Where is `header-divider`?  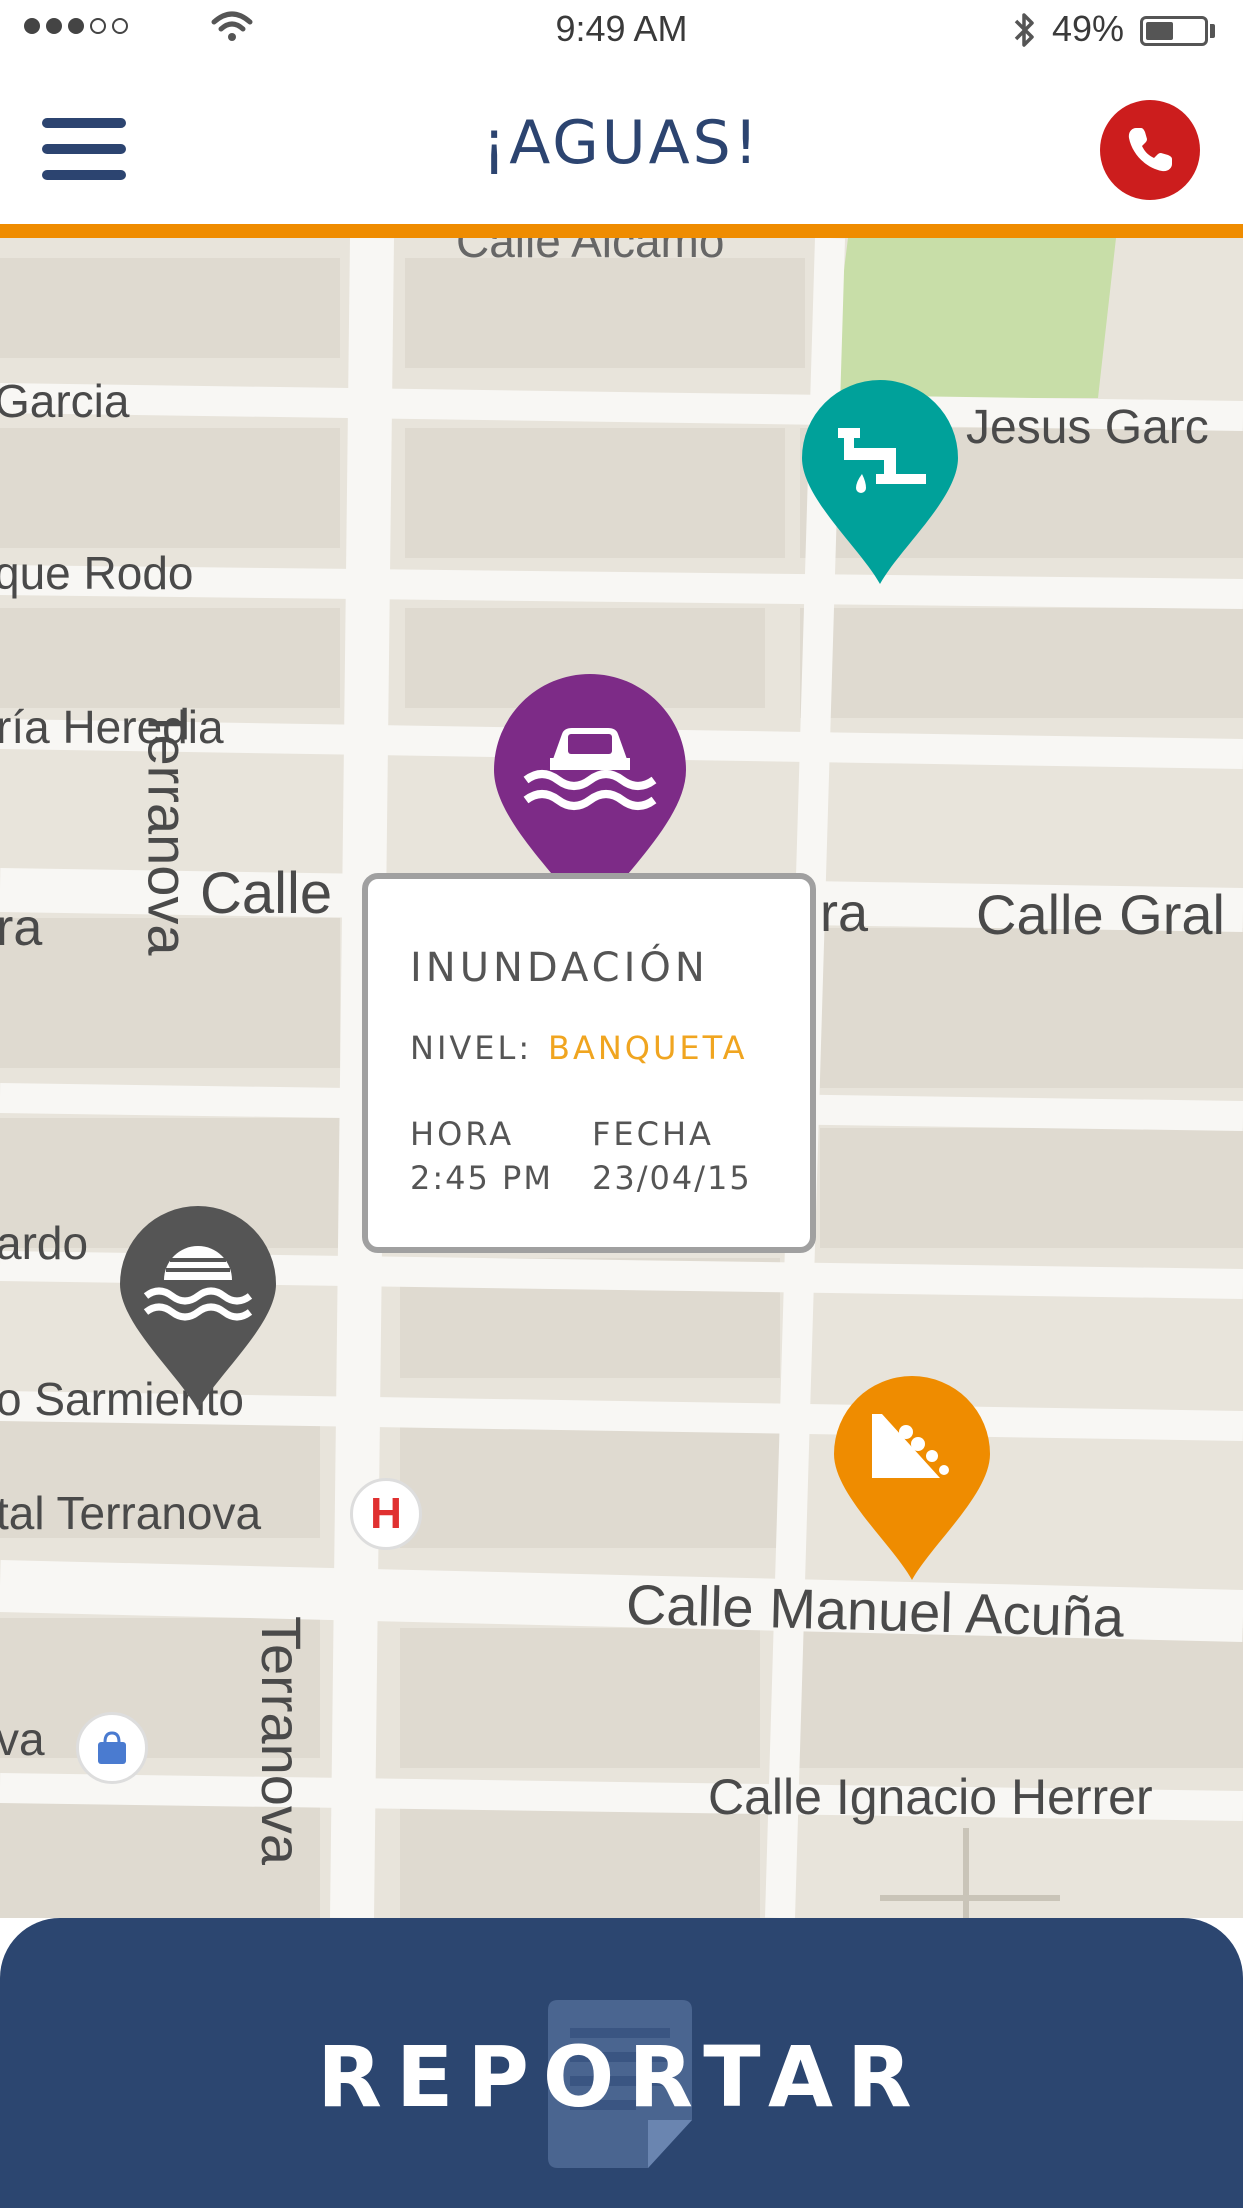 header-divider is located at coordinates (621, 231).